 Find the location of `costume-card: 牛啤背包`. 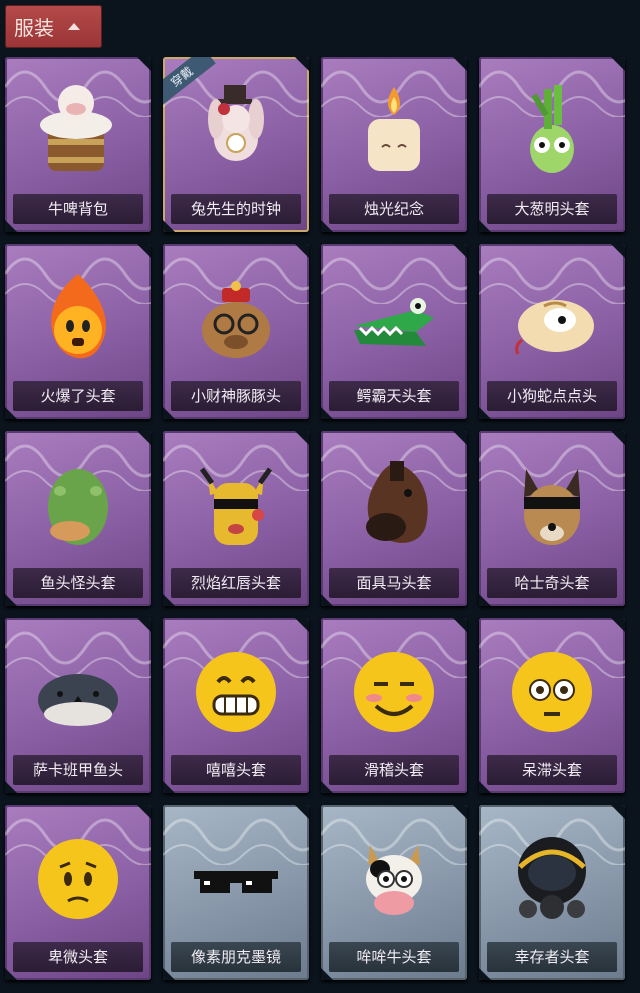

costume-card: 牛啤背包 is located at coordinates (78, 144).